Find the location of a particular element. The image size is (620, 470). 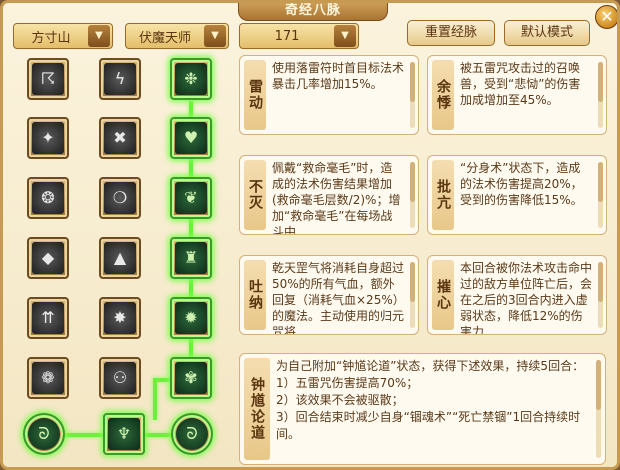

sect-dropdown: 方寸山 ▼ is located at coordinates (63, 36).